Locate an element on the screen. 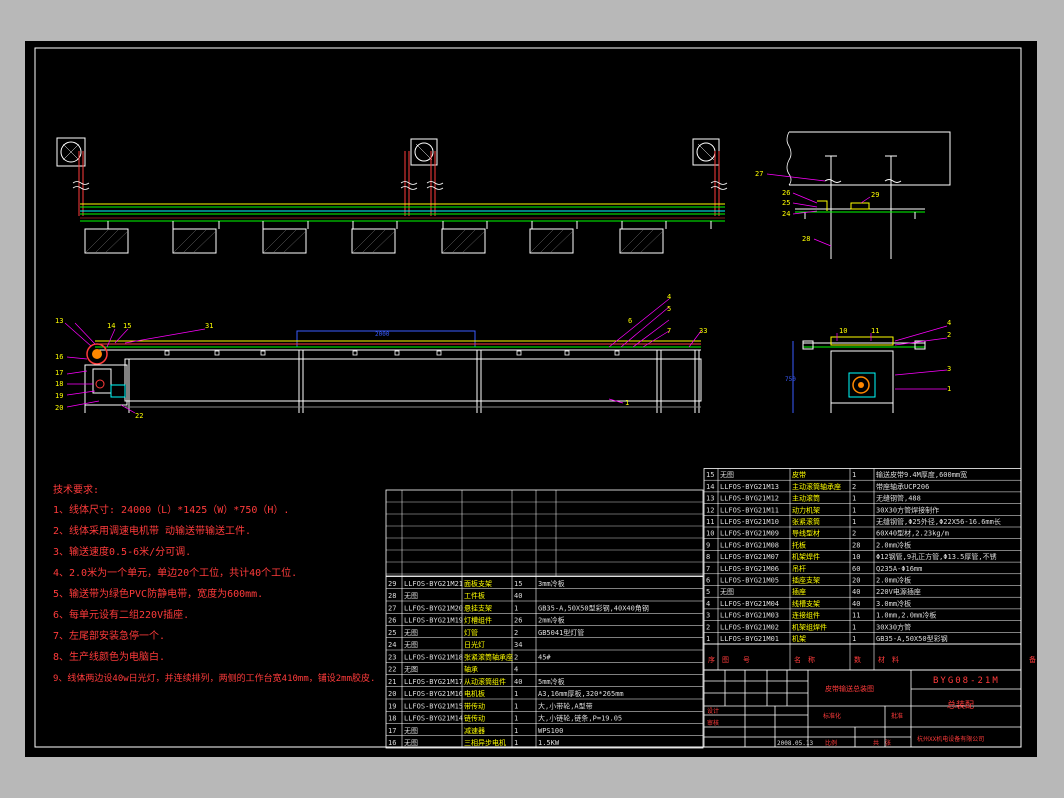 The width and height of the screenshot is (1064, 798). support-brackets-mid is located at coordinates (392, 353).